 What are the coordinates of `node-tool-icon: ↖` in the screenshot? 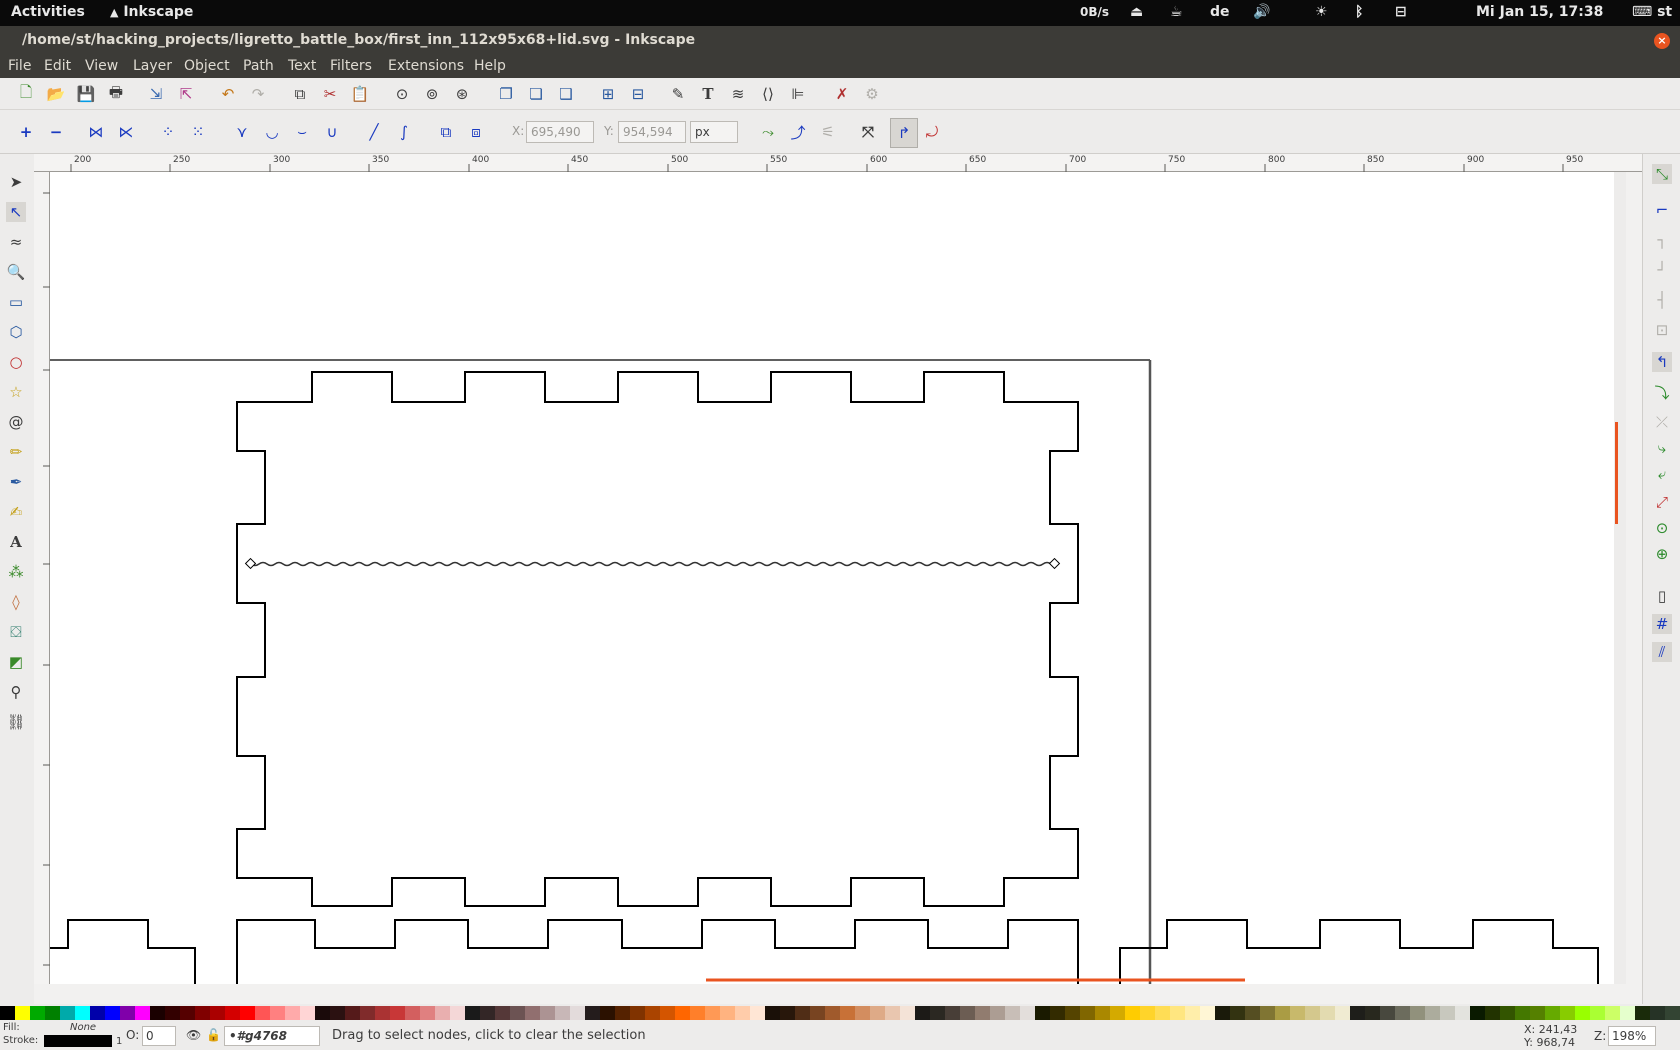 It's located at (16, 212).